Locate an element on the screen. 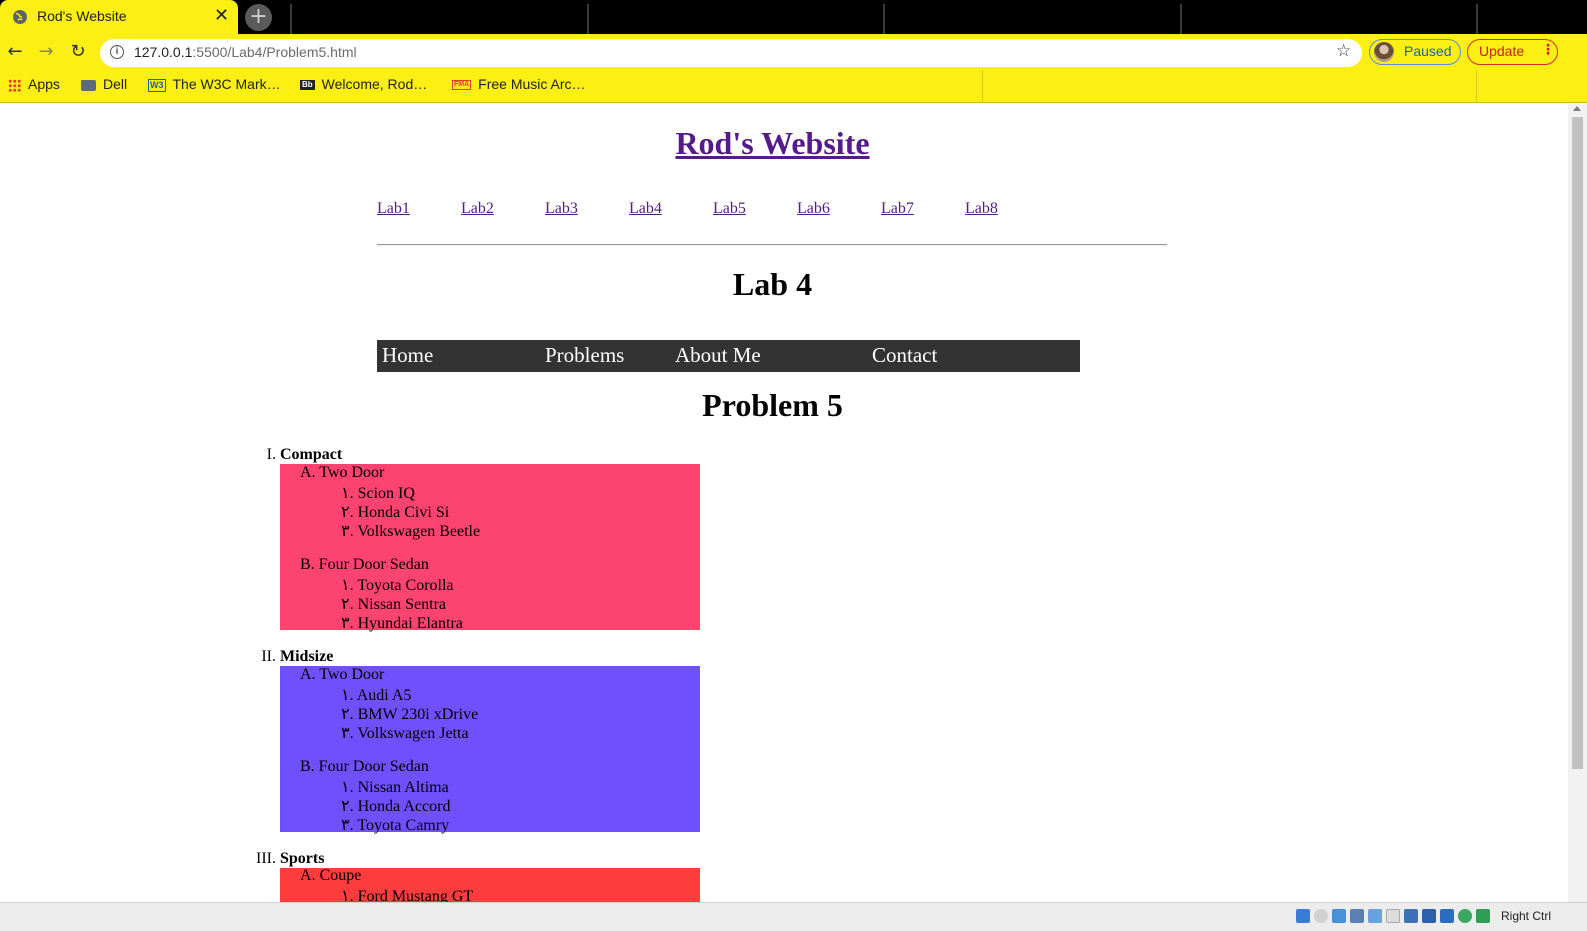 This screenshot has height=931, width=1587. audio-icon is located at coordinates (1339, 916).